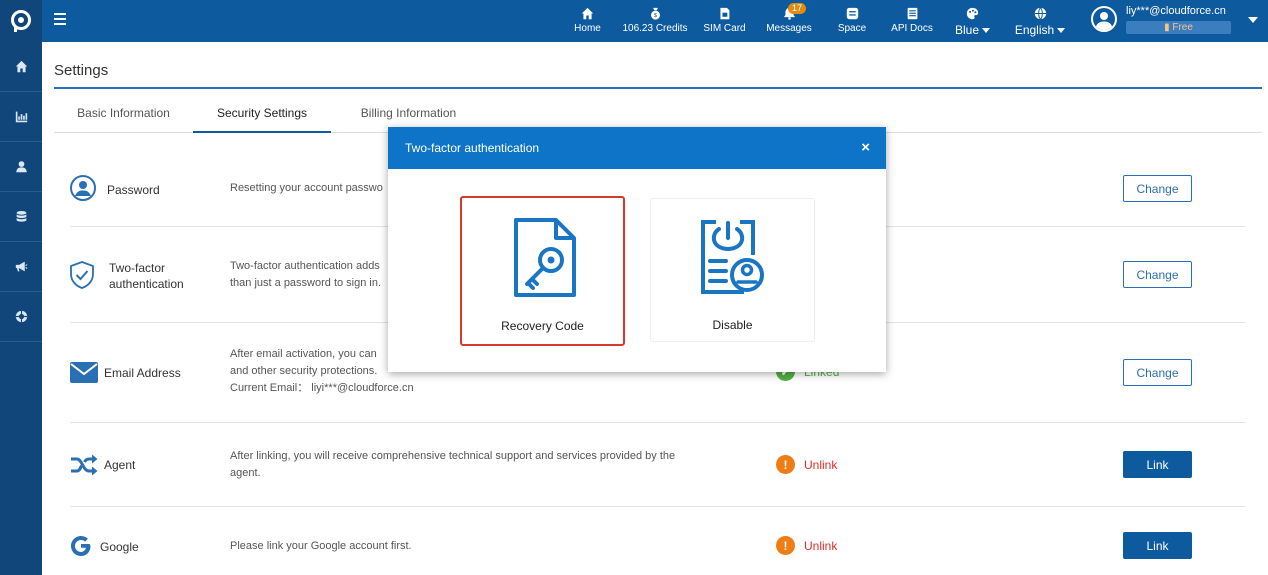 The height and width of the screenshot is (575, 1268). What do you see at coordinates (972, 13) in the screenshot?
I see `palette-icon` at bounding box center [972, 13].